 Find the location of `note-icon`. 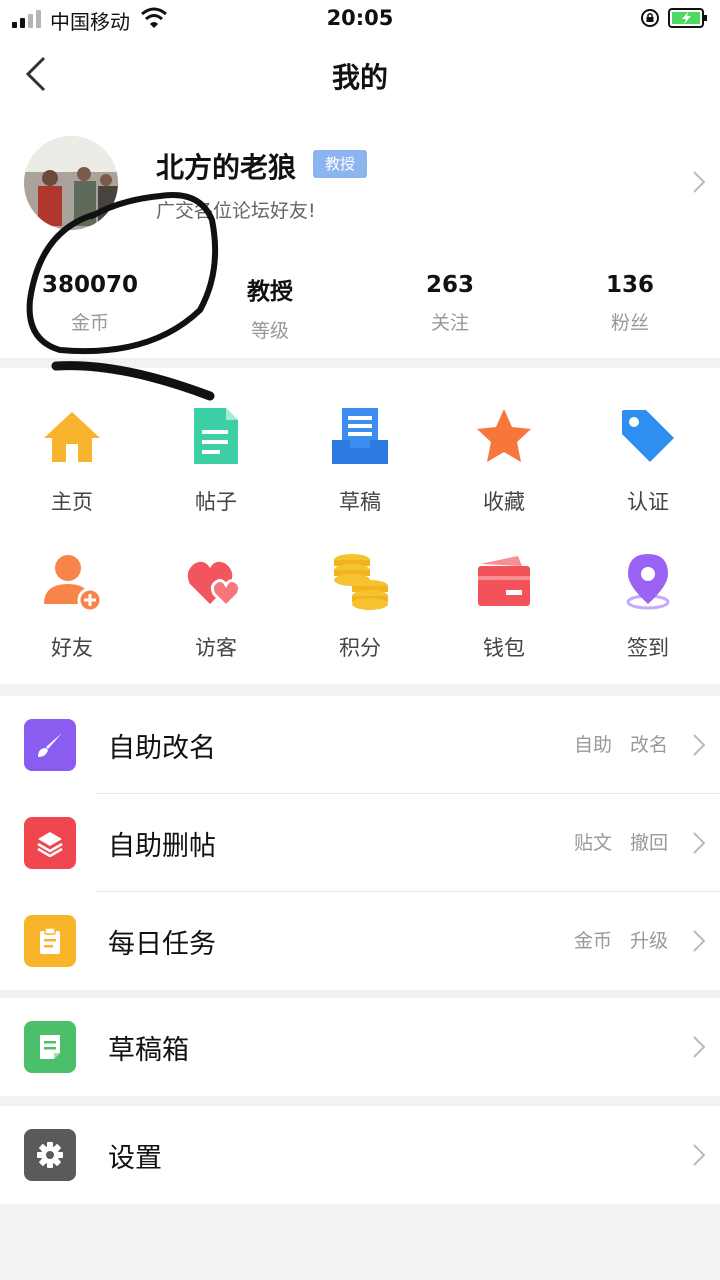

note-icon is located at coordinates (50, 1047).